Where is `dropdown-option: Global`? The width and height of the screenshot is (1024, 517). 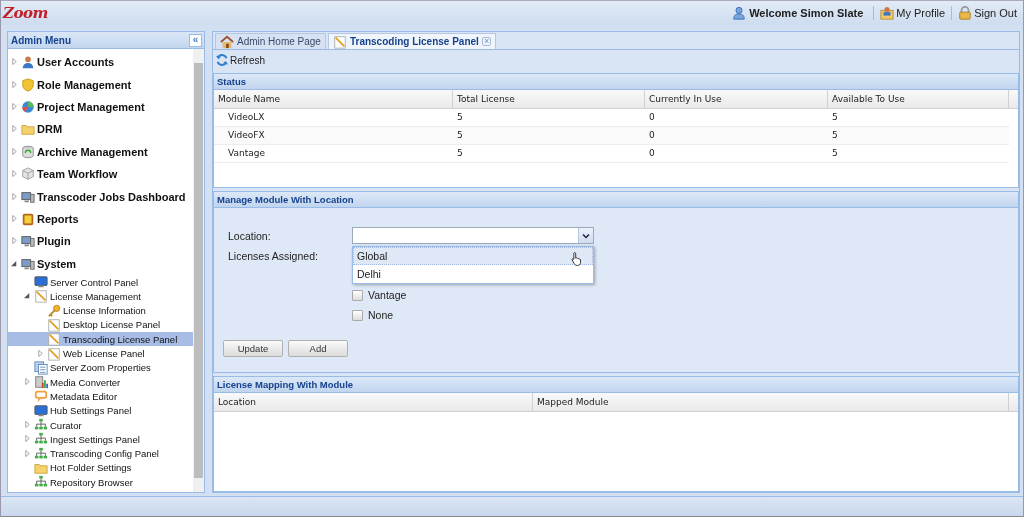
dropdown-option: Global is located at coordinates (473, 256).